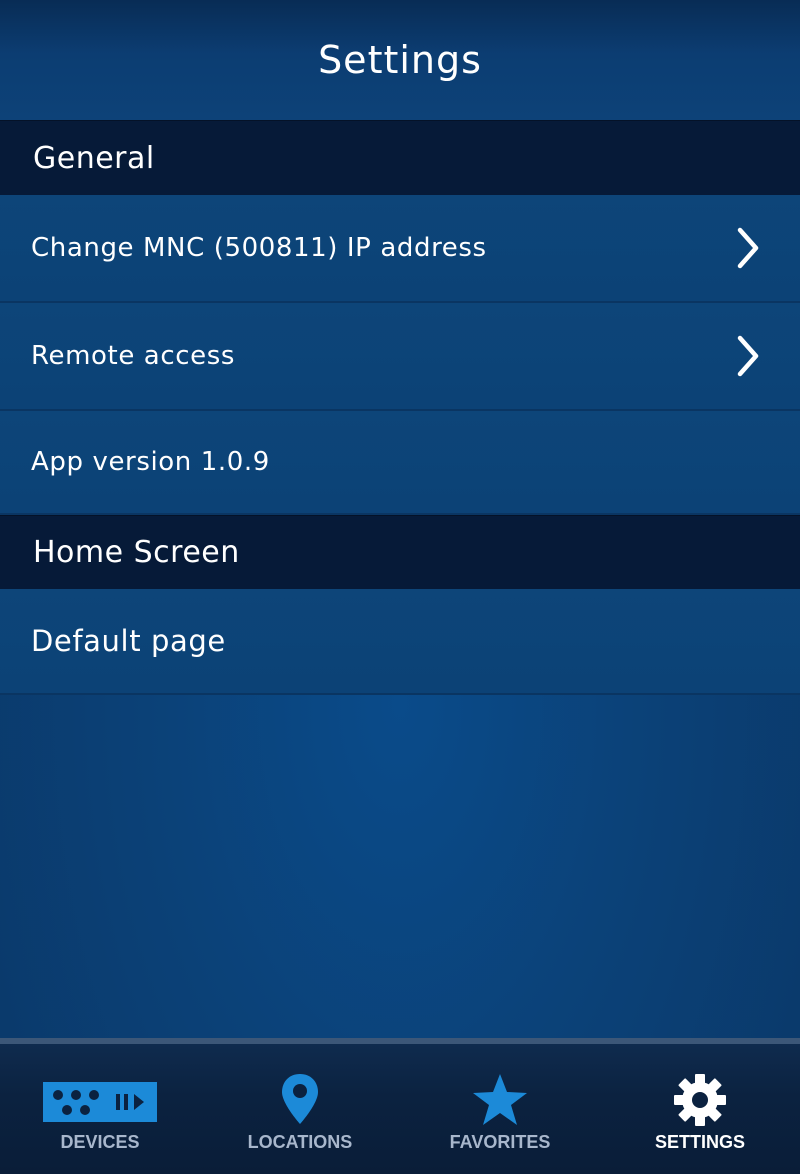 This screenshot has width=800, height=1174. Describe the element at coordinates (100, 1099) in the screenshot. I see `devices-icon` at that location.